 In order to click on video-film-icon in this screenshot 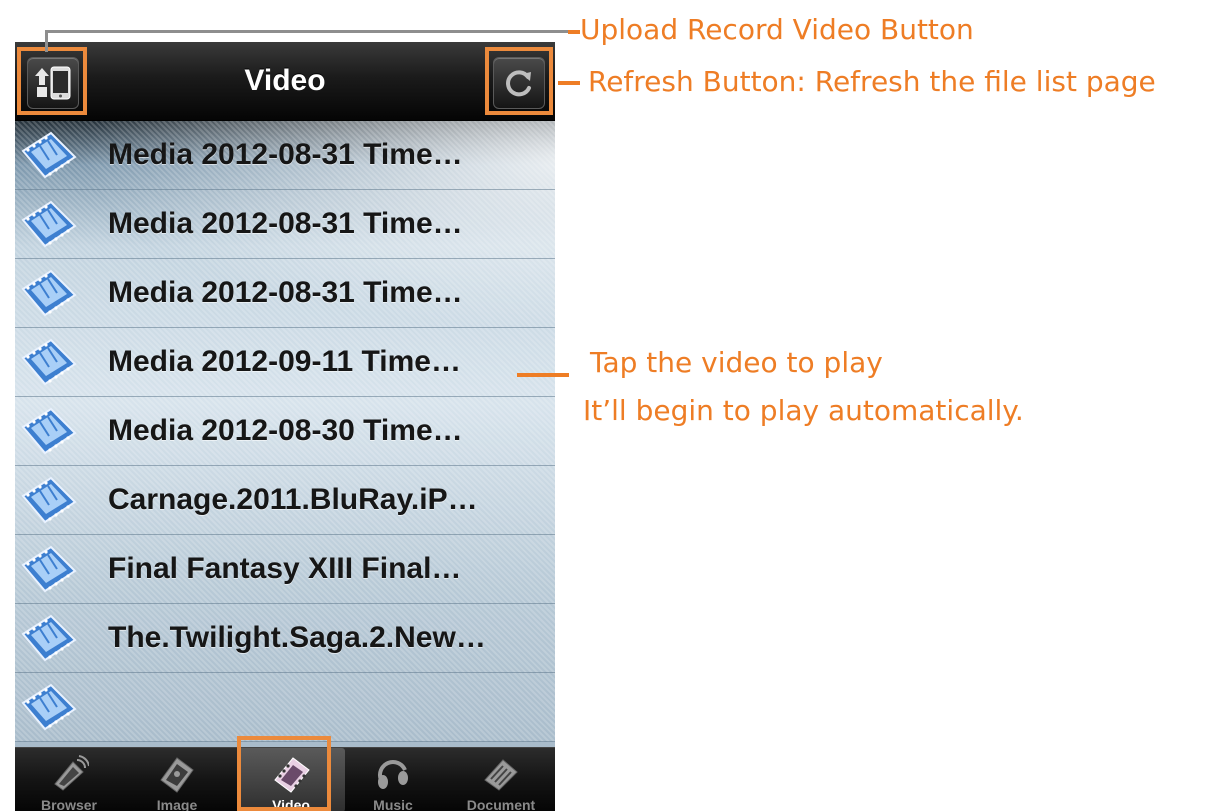, I will do `click(292, 775)`.